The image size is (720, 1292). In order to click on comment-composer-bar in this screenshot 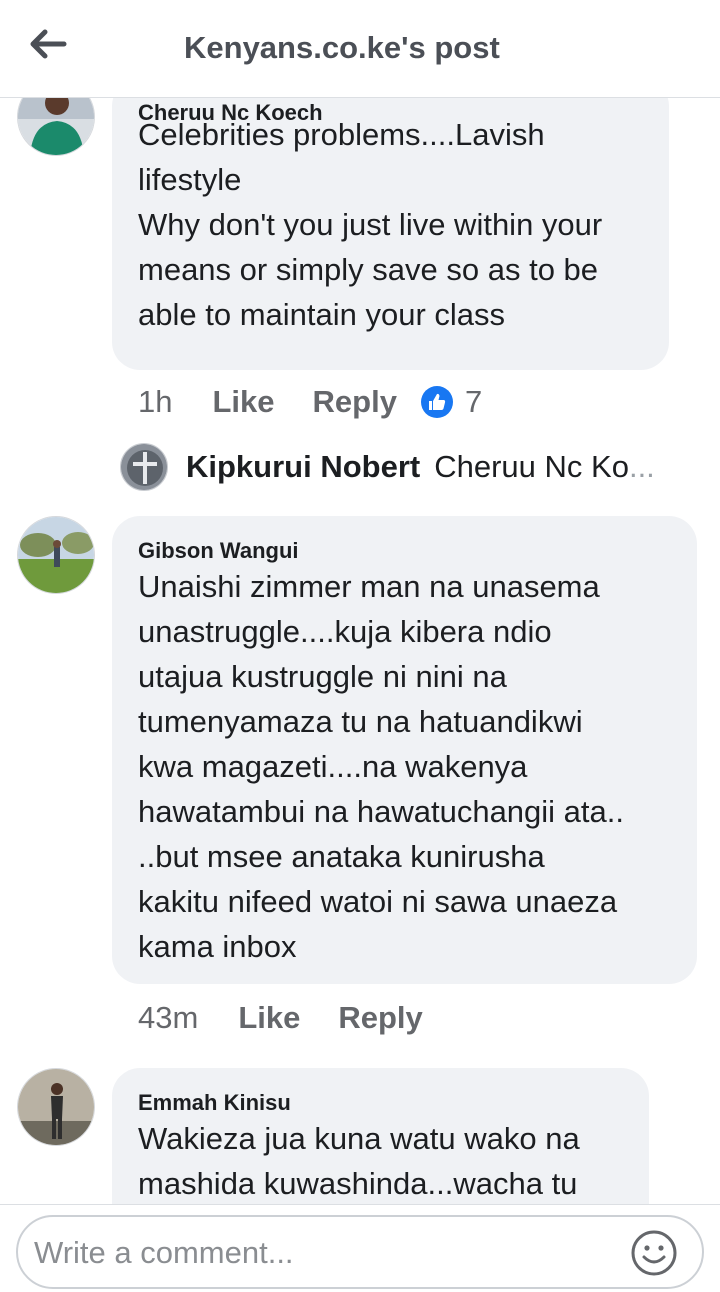, I will do `click(360, 1248)`.